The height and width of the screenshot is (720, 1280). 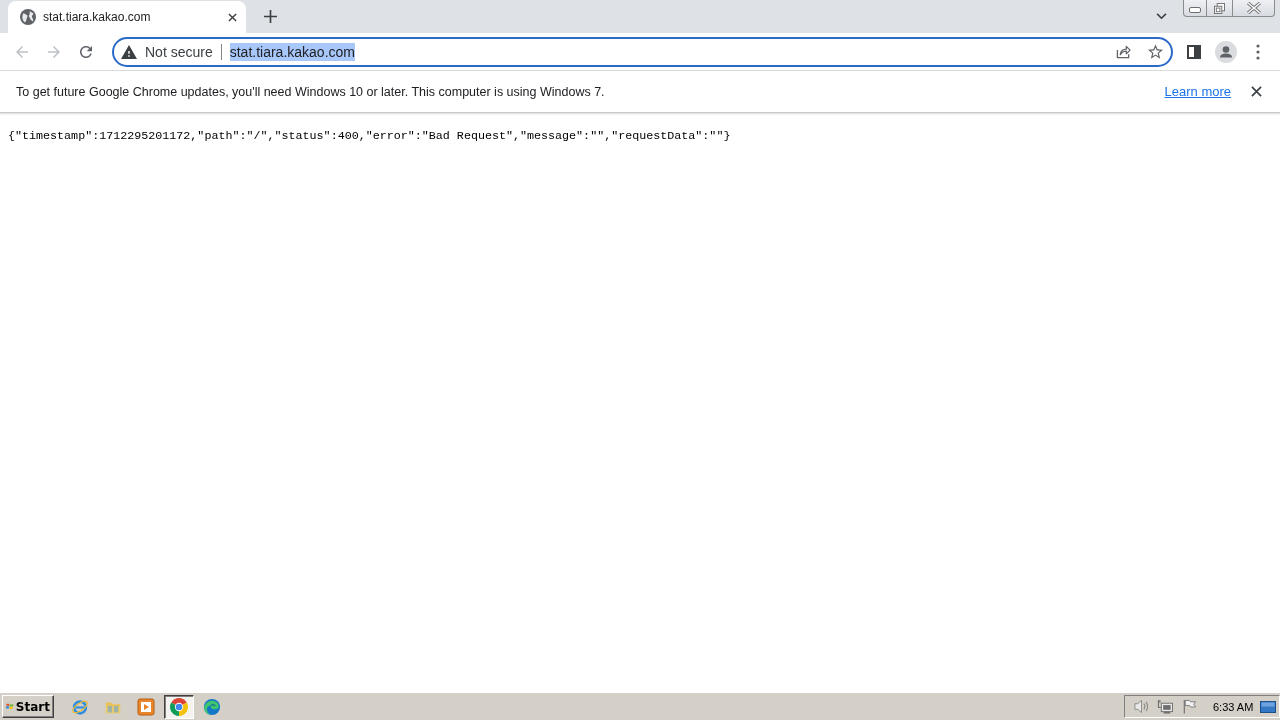 I want to click on edge-icon, so click(x=212, y=706).